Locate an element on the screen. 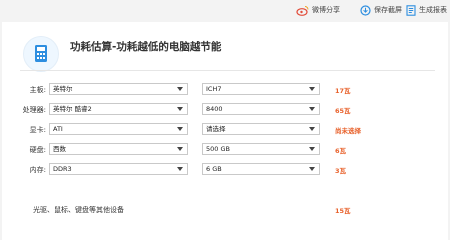  other-devices-power: 15瓦 is located at coordinates (343, 211).